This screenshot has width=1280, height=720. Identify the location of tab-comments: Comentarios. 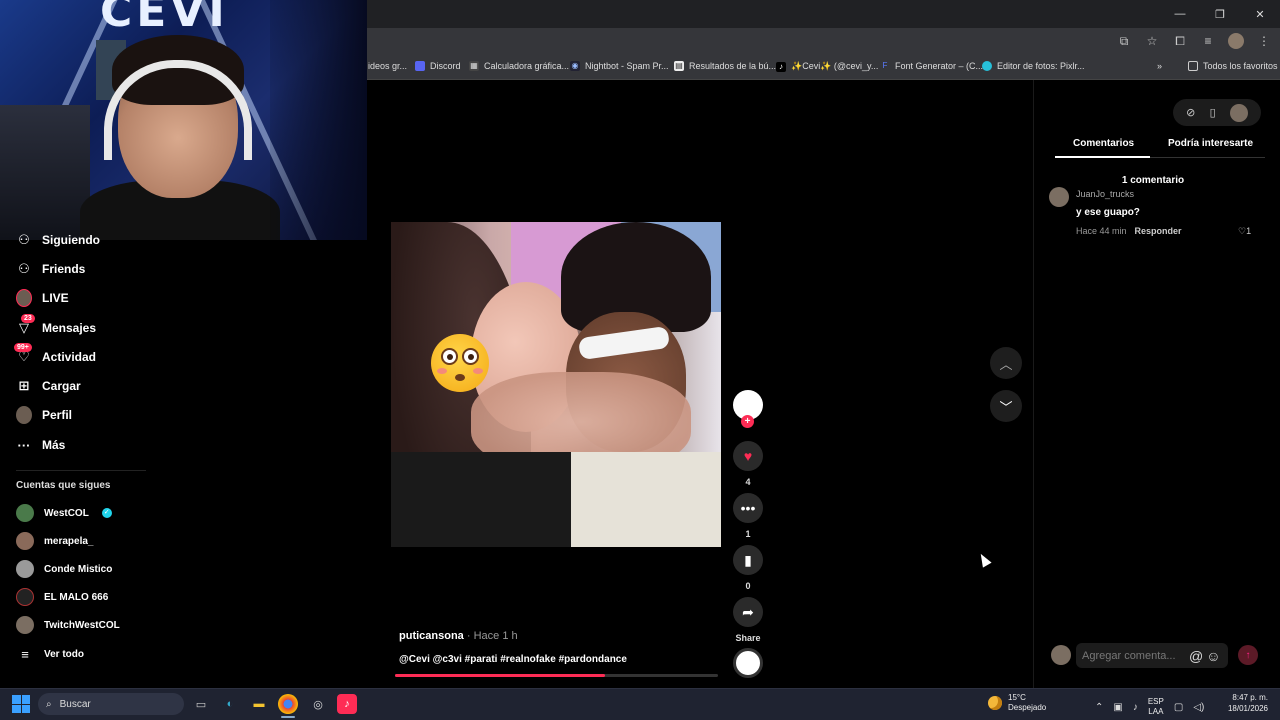
(1103, 143).